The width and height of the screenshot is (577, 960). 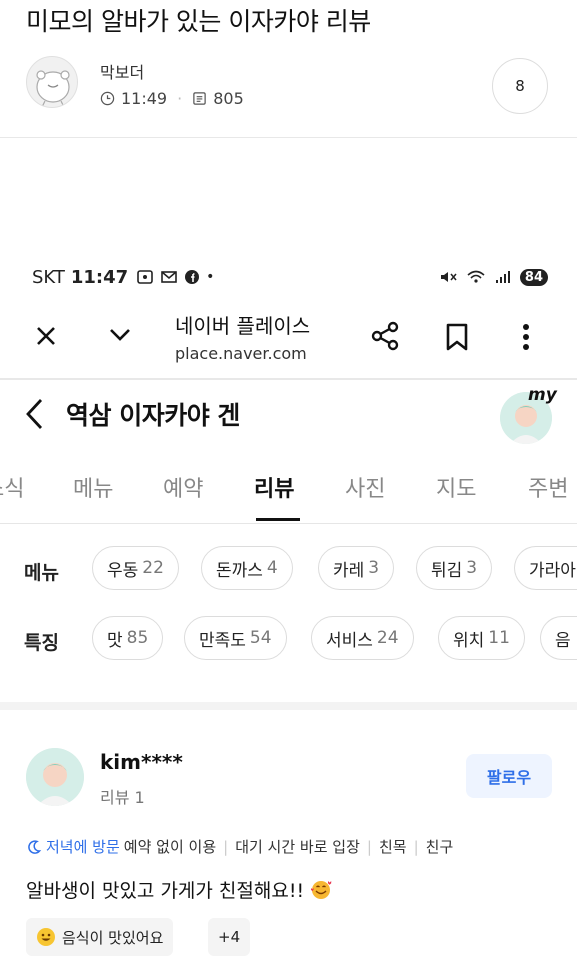 I want to click on status-bar: SKT 11:47 • 84, so click(x=290, y=277).